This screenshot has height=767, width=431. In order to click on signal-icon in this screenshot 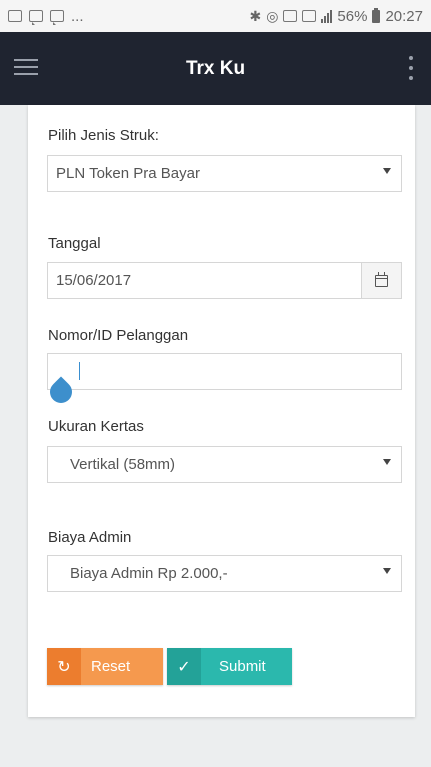, I will do `click(327, 16)`.